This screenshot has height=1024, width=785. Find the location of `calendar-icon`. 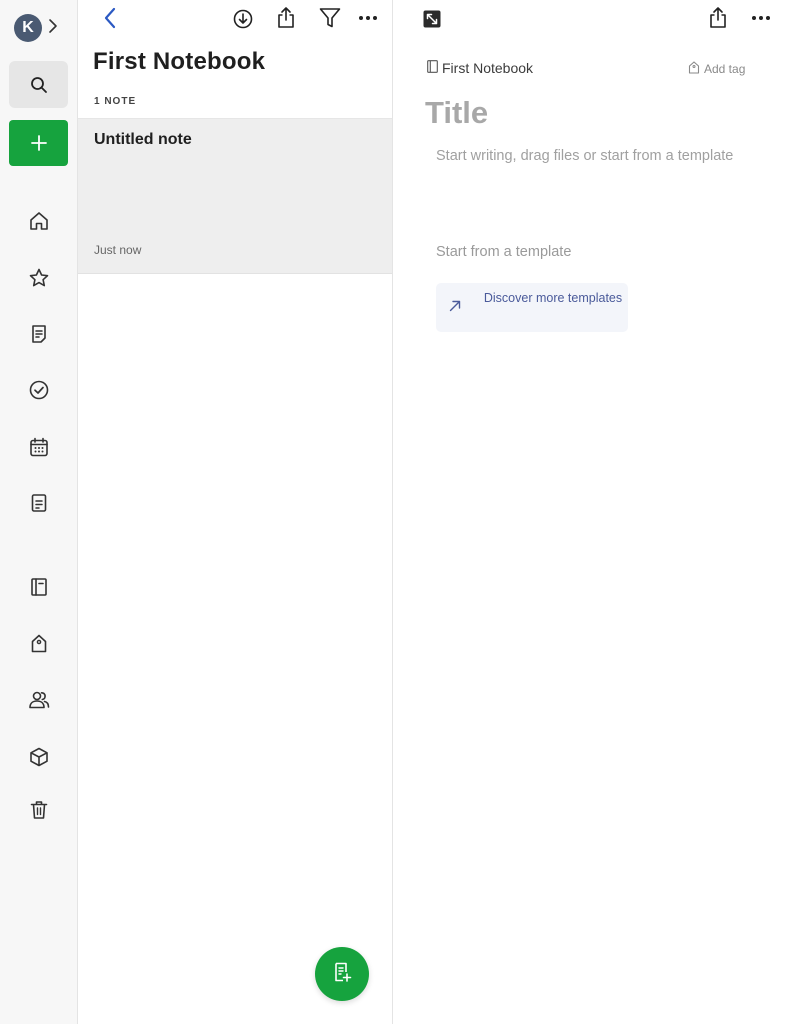

calendar-icon is located at coordinates (39, 447).